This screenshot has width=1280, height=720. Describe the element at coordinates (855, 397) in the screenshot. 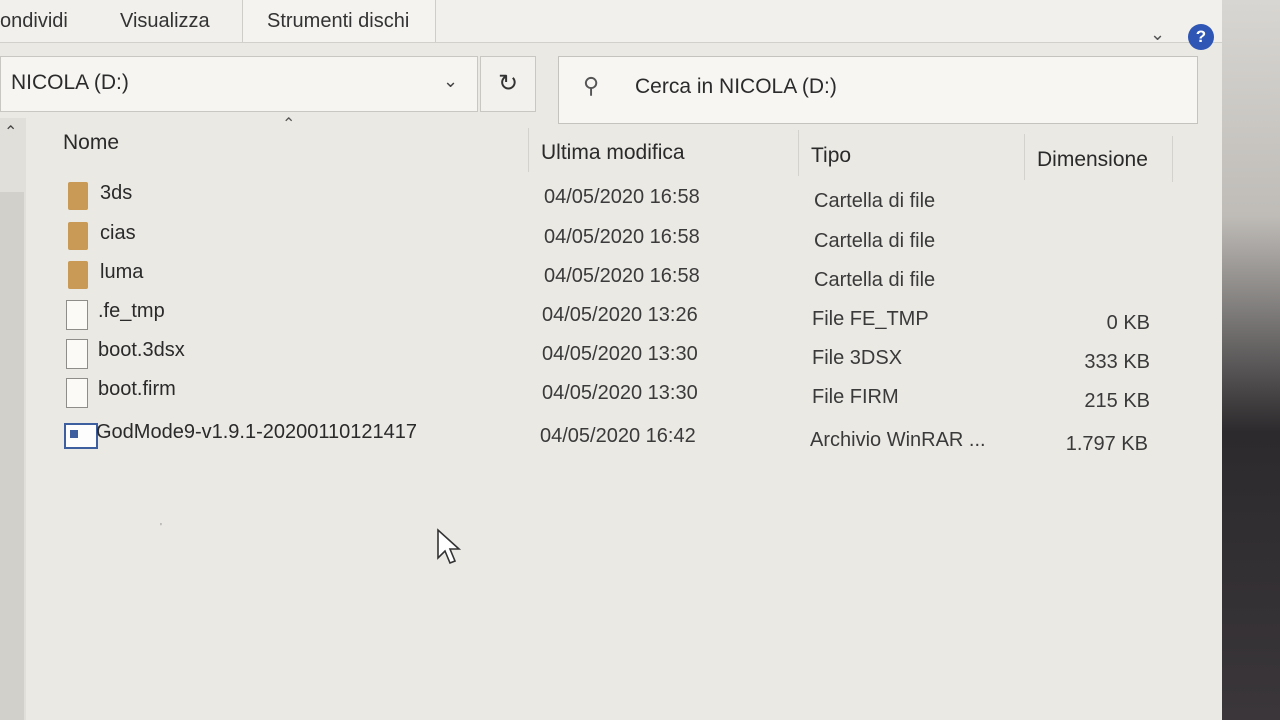

I see `file-type: File FIRM` at that location.